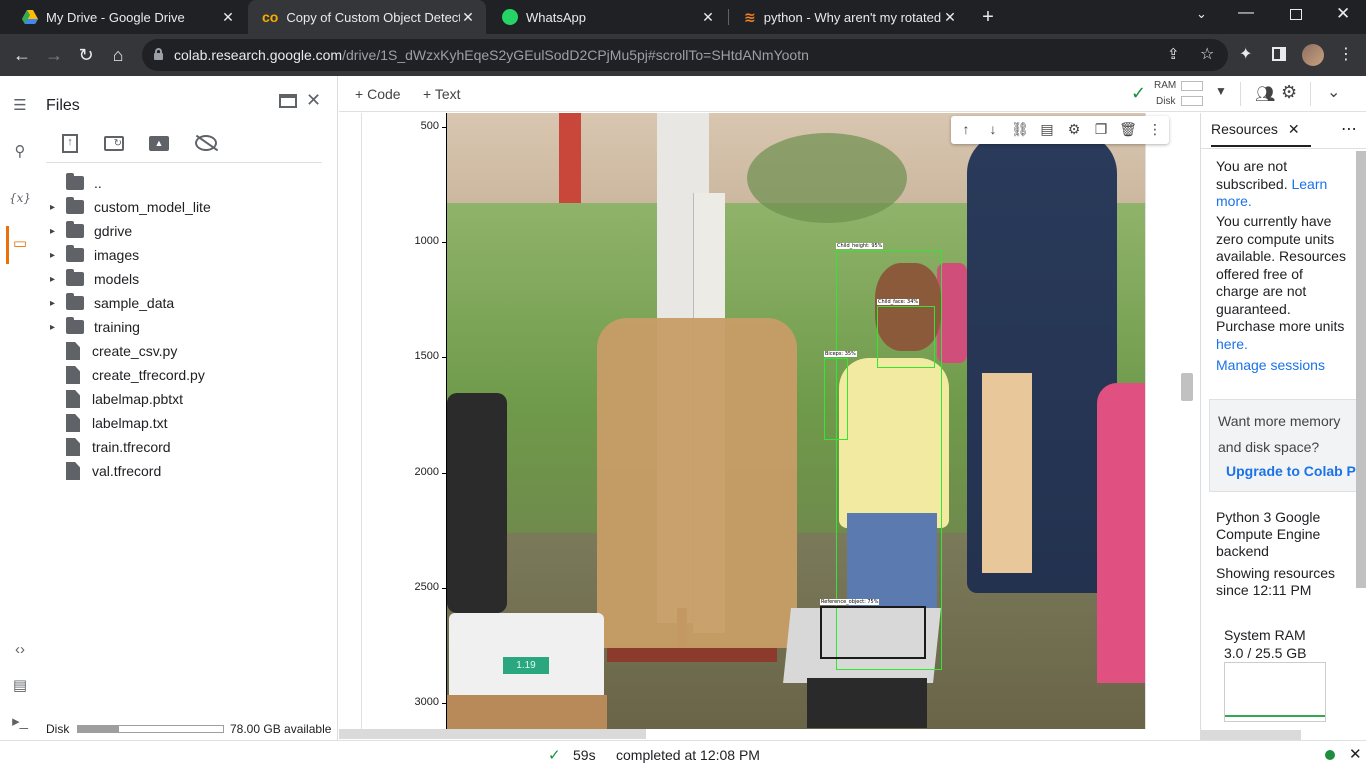  What do you see at coordinates (20, 408) in the screenshot?
I see `left-rail: ☰ ⚲ {𝑥} ▭ ‹› ▤ ▸_` at bounding box center [20, 408].